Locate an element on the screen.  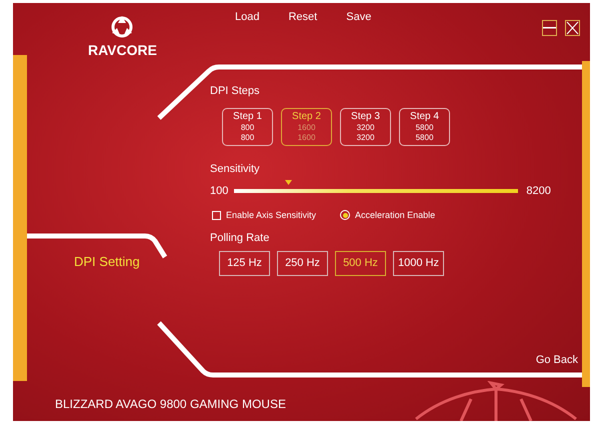
menu-item: Load is located at coordinates (247, 17).